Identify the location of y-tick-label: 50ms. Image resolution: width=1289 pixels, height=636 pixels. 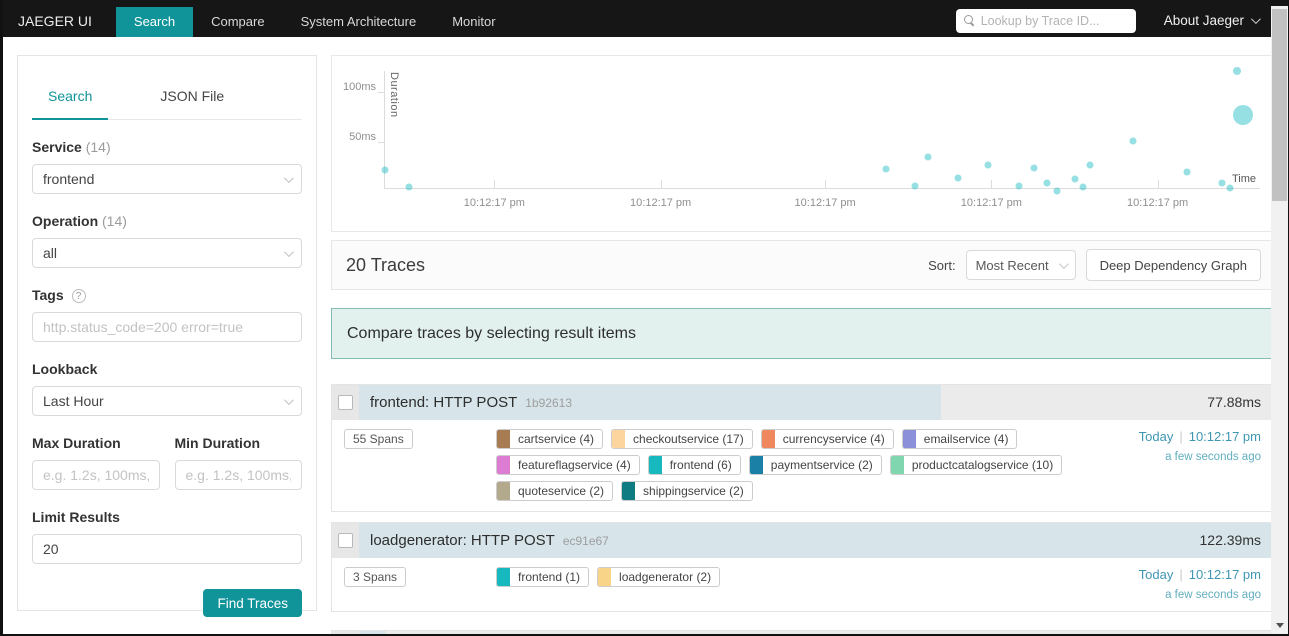
(362, 137).